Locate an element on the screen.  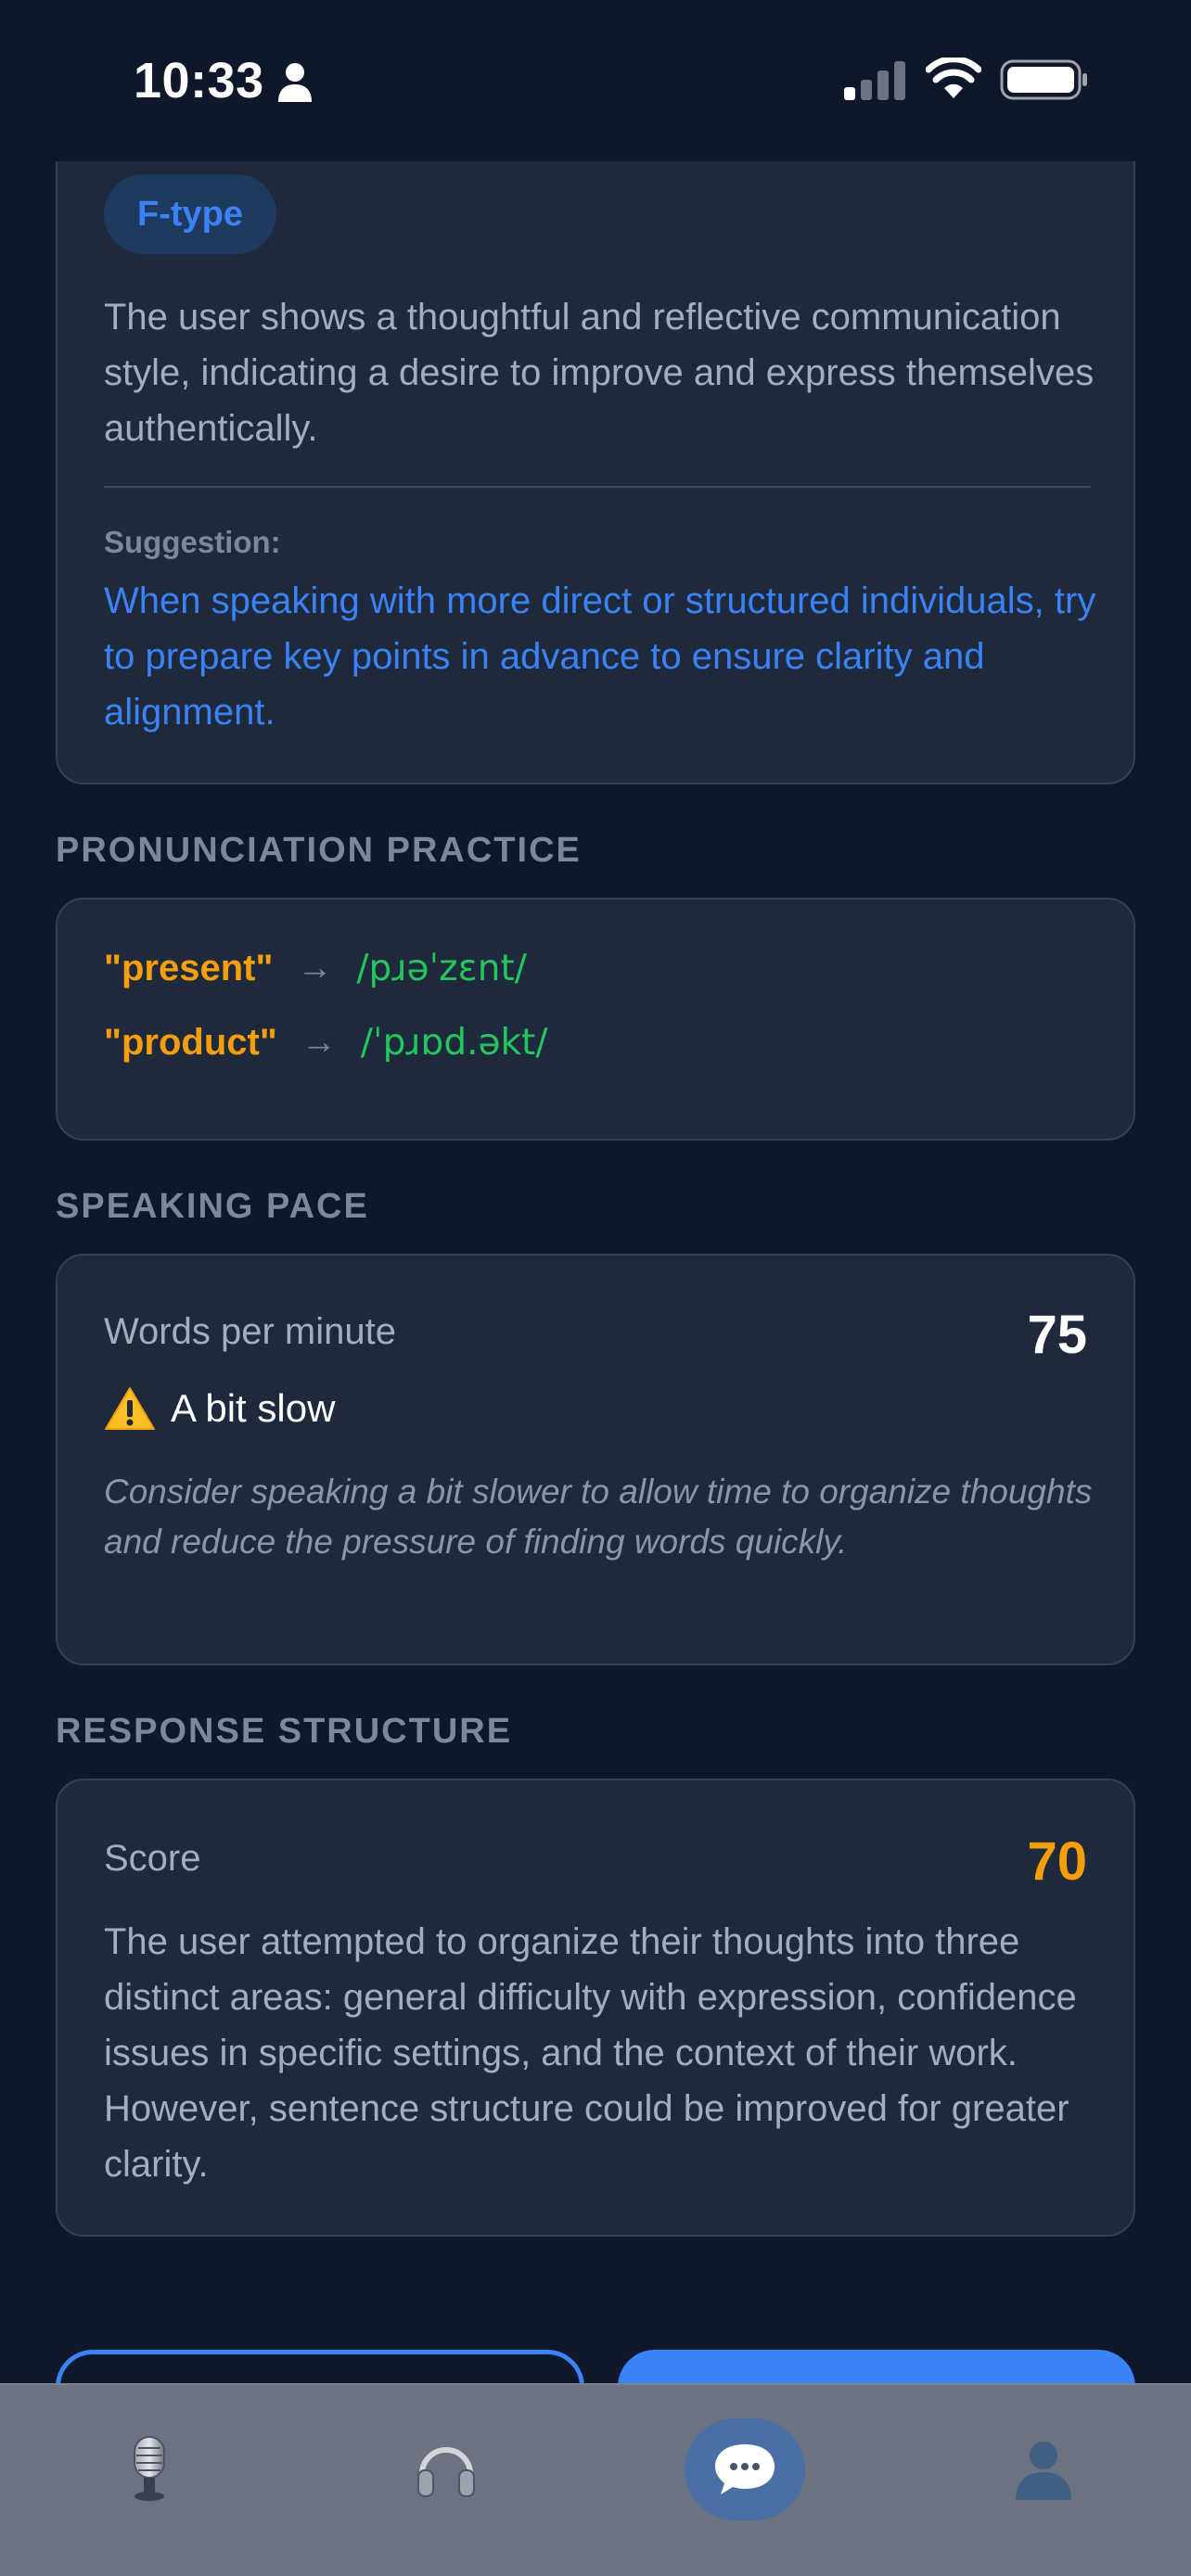
person-icon is located at coordinates (295, 82).